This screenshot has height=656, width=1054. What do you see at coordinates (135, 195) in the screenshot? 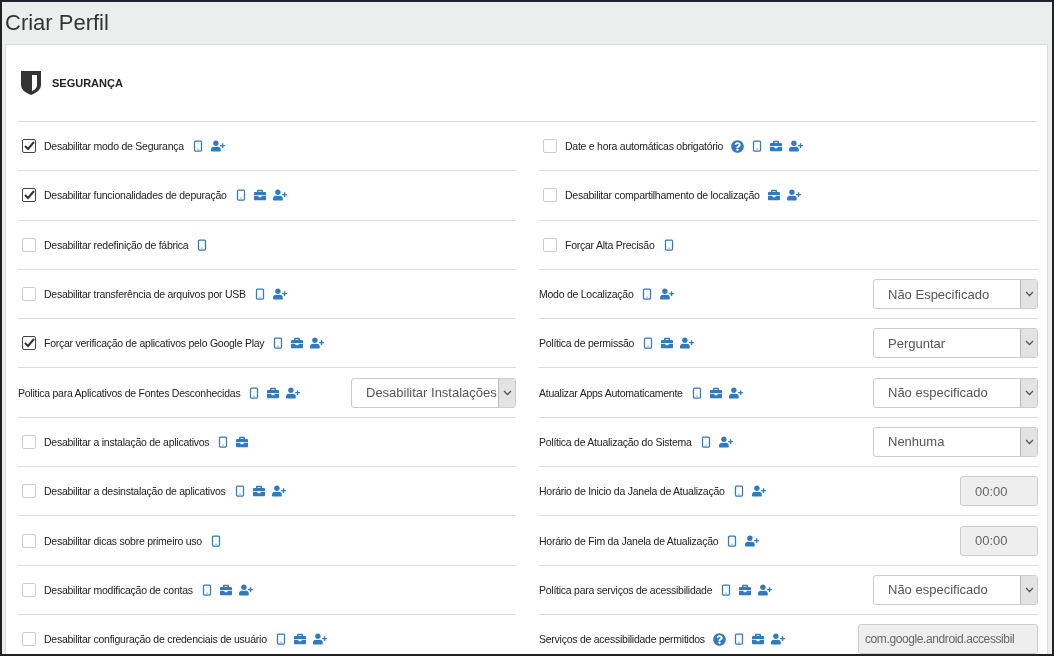
I see `setting-label: Desabilitar funcionalidades de depuração` at bounding box center [135, 195].